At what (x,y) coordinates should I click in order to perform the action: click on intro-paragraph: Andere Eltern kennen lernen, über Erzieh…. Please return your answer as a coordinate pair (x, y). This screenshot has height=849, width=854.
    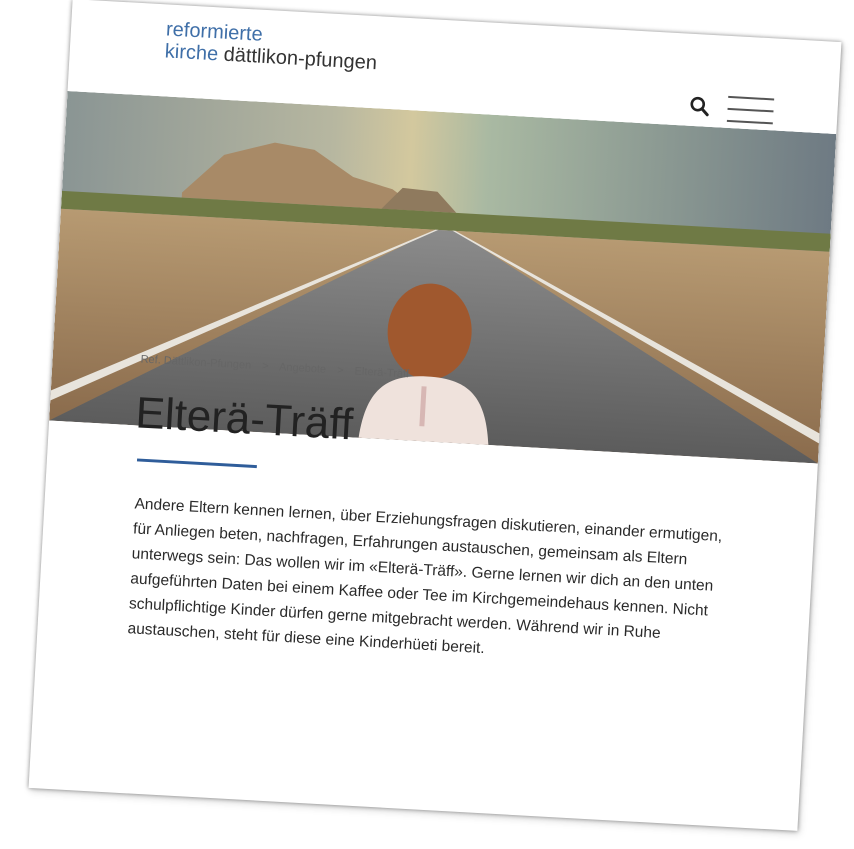
    Looking at the image, I should click on (425, 576).